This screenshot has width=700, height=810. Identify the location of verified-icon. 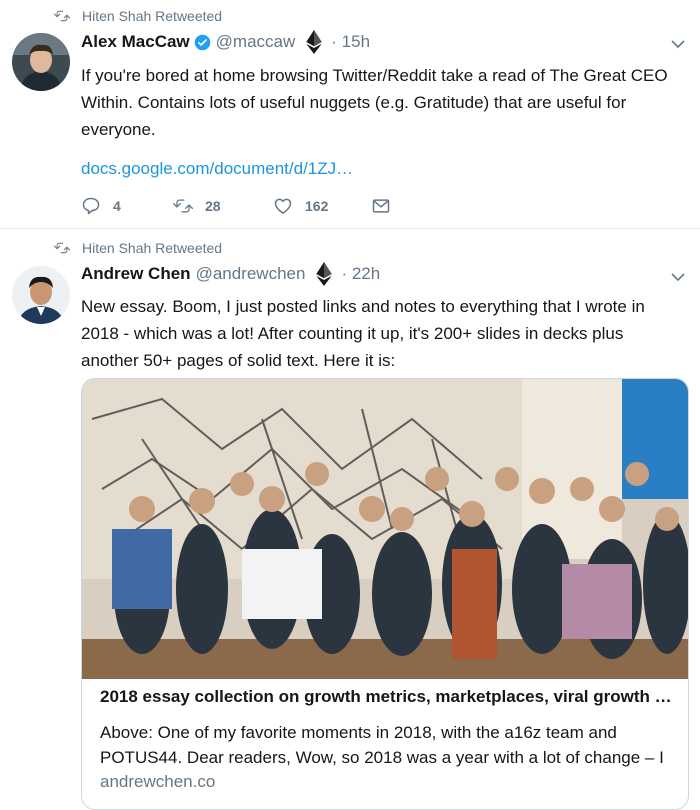
(202, 42).